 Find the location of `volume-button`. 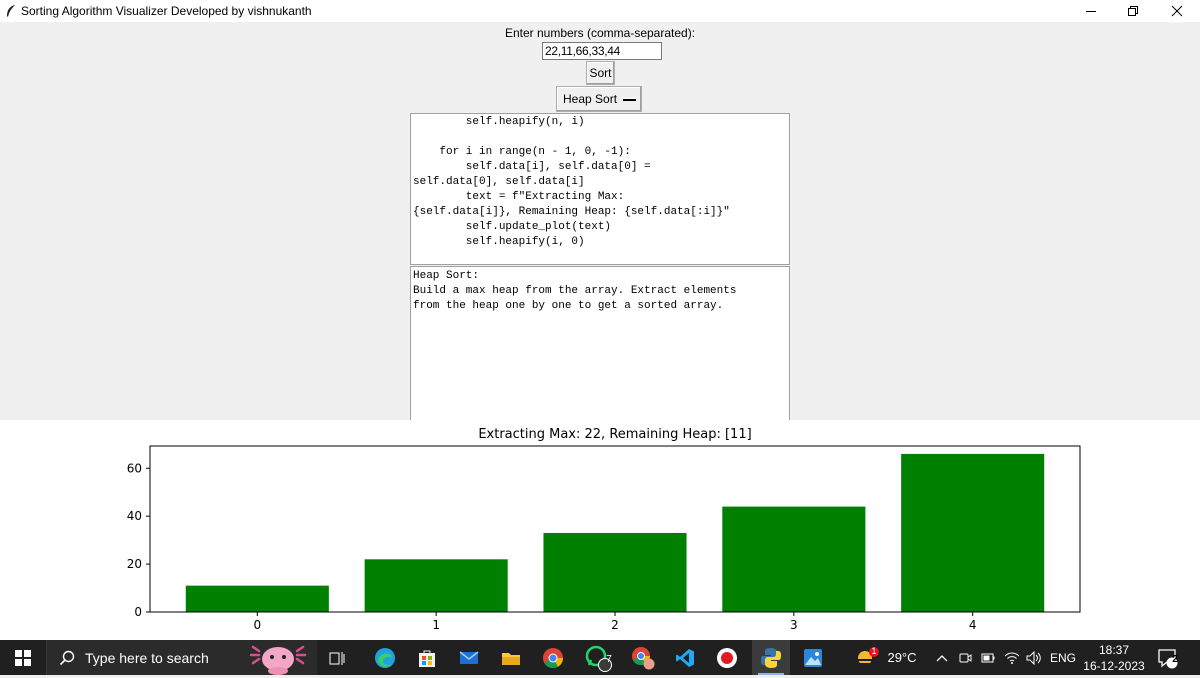

volume-button is located at coordinates (1034, 657).